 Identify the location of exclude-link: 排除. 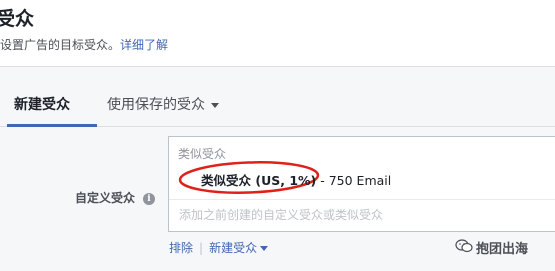
(181, 248).